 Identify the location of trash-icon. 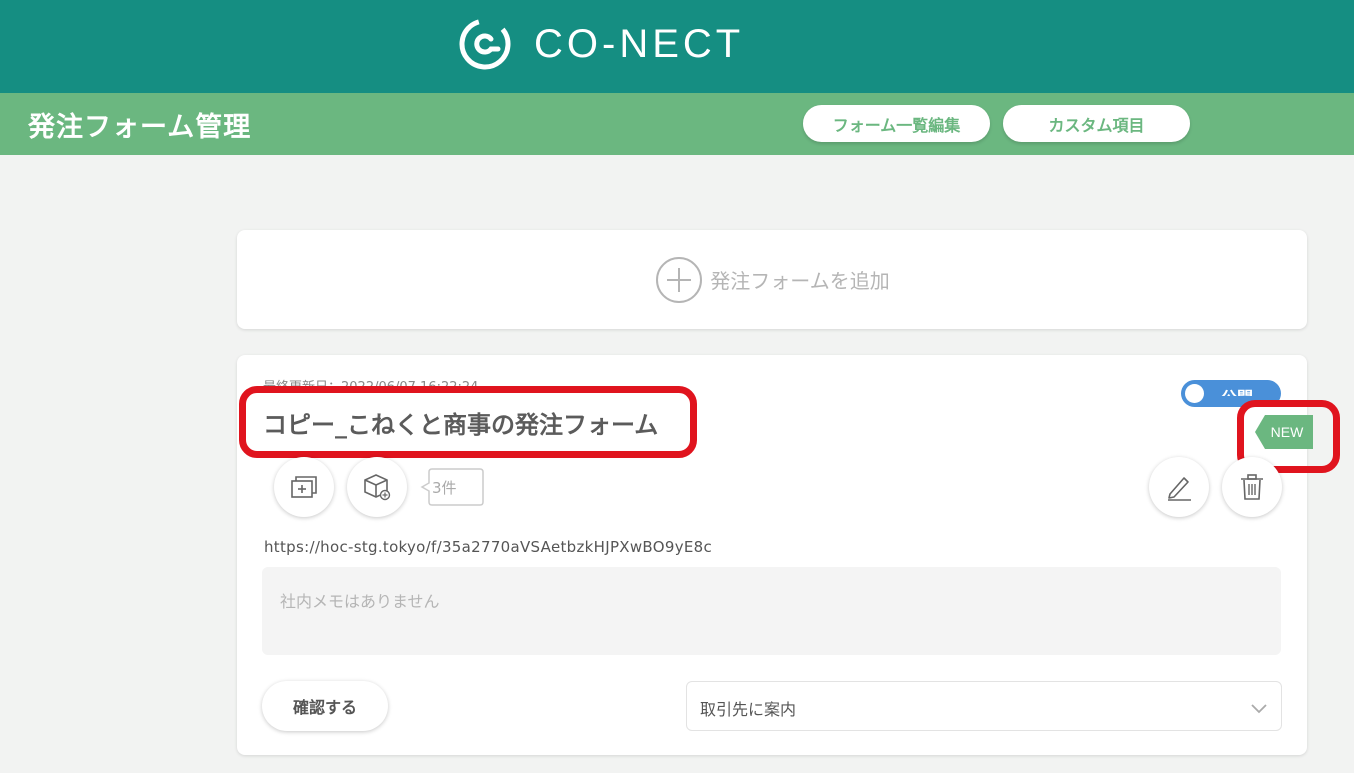
(1252, 487).